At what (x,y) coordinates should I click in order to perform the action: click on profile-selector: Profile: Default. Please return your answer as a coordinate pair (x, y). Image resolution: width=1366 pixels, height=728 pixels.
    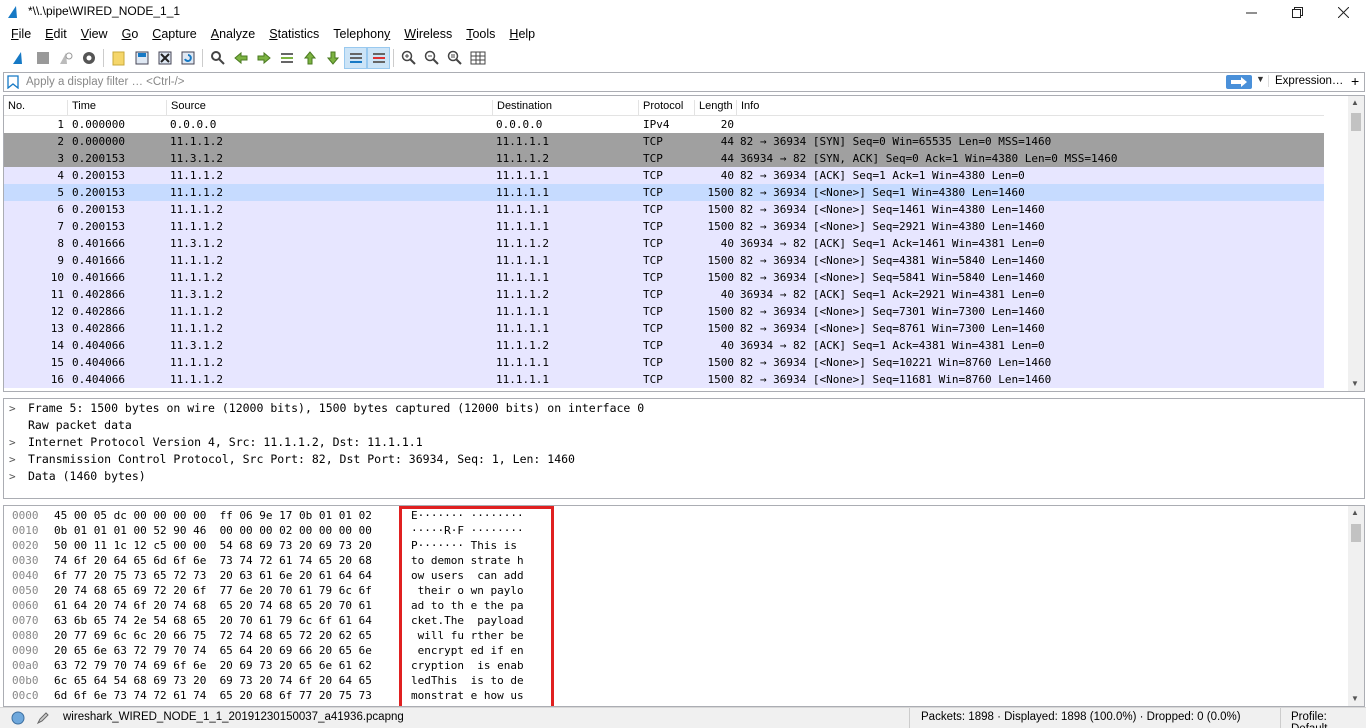
    Looking at the image, I should click on (1328, 719).